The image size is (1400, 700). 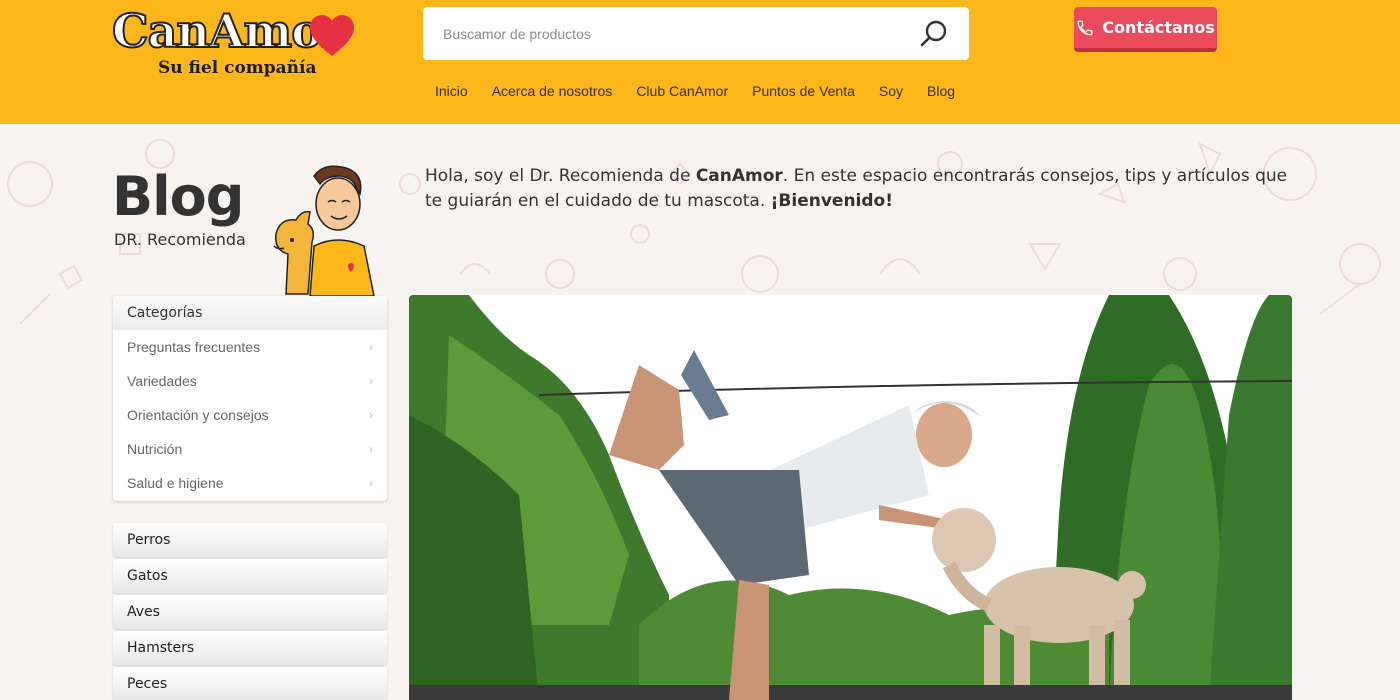 What do you see at coordinates (250, 381) in the screenshot?
I see `category-item: Variedades ›` at bounding box center [250, 381].